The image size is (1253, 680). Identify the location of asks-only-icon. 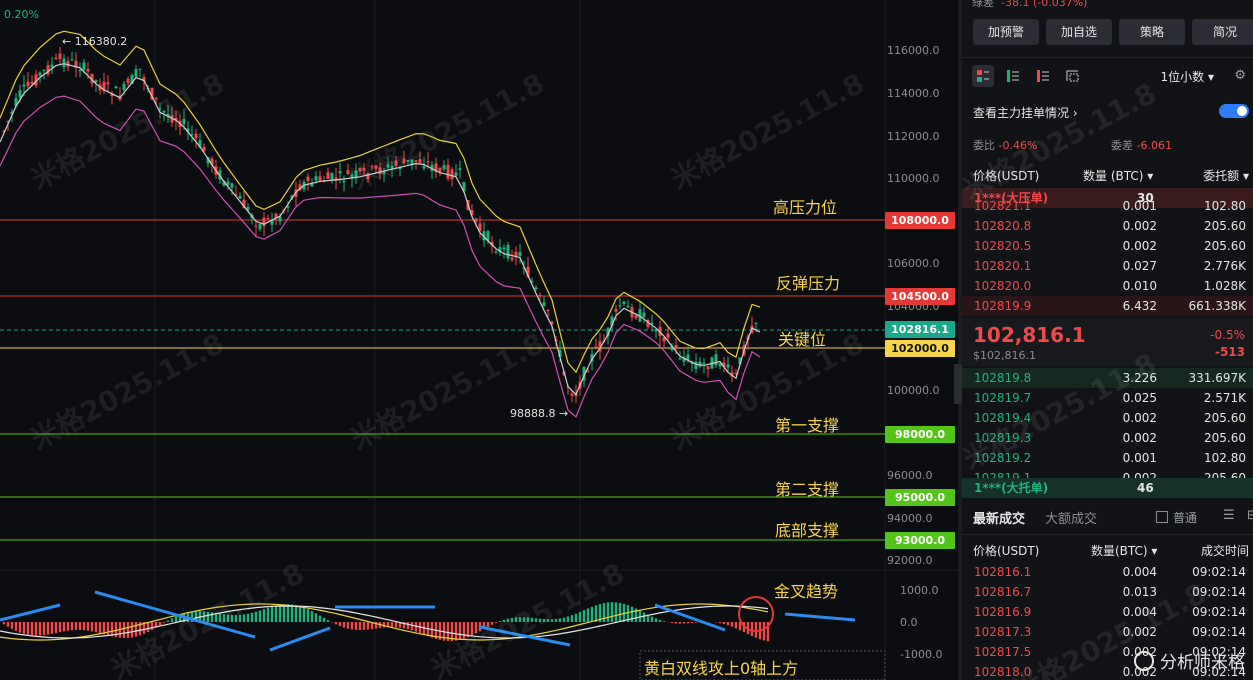
(1043, 76).